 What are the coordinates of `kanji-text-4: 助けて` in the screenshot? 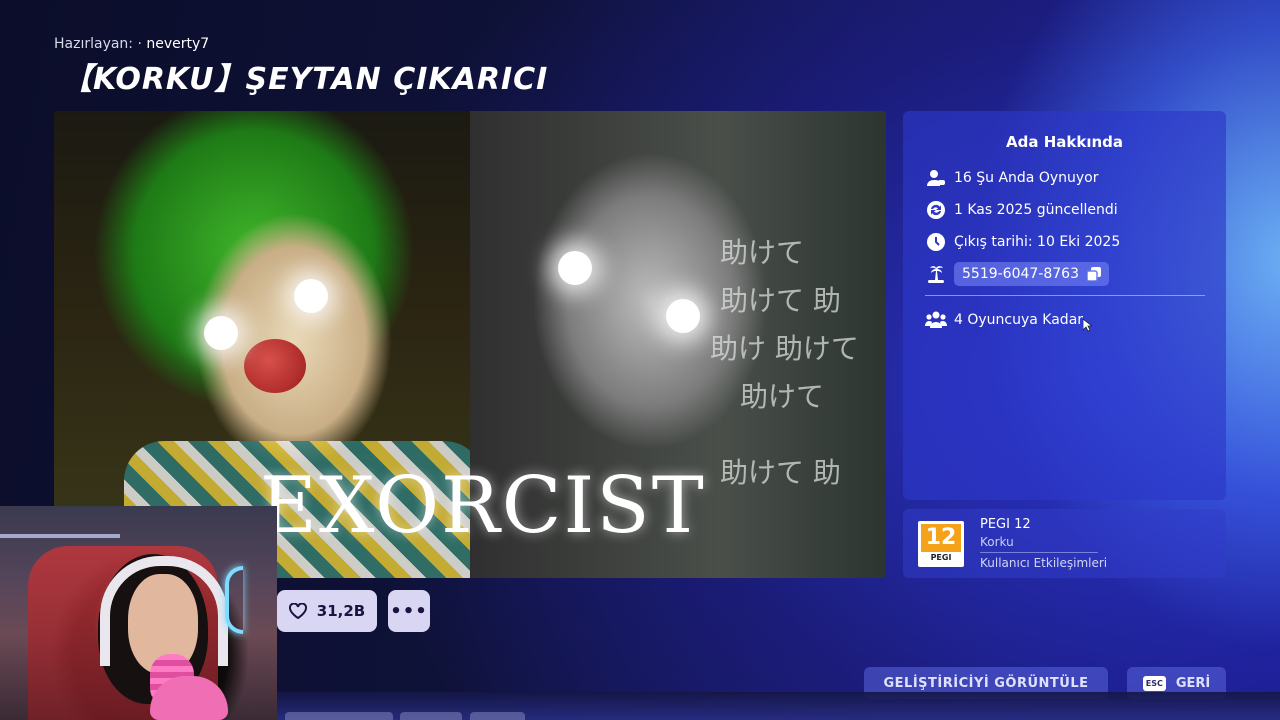 It's located at (782, 396).